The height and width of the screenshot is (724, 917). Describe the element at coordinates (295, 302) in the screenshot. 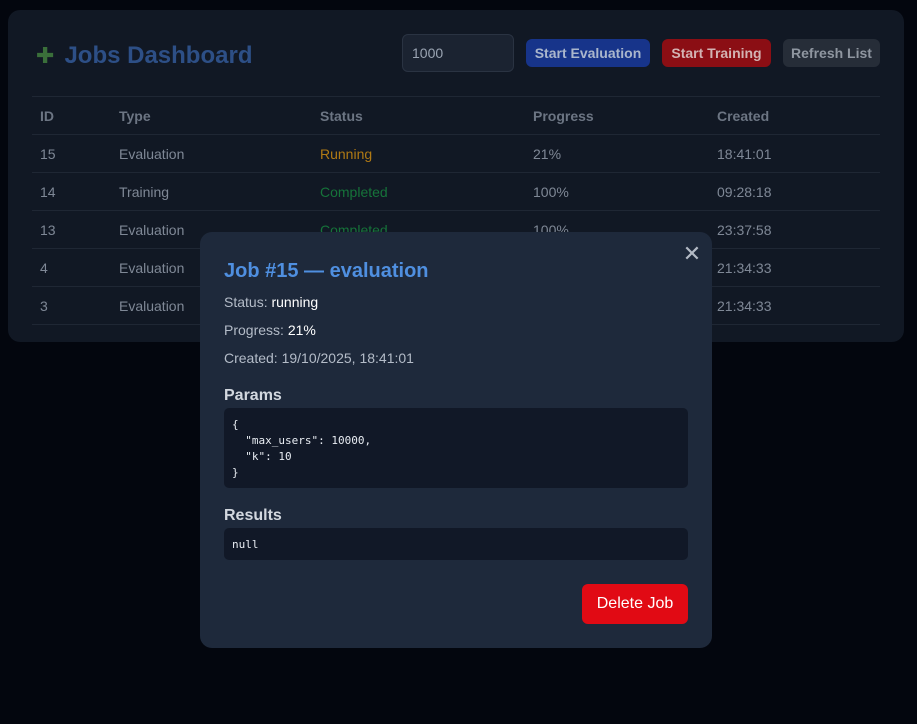

I see `status-value: running` at that location.